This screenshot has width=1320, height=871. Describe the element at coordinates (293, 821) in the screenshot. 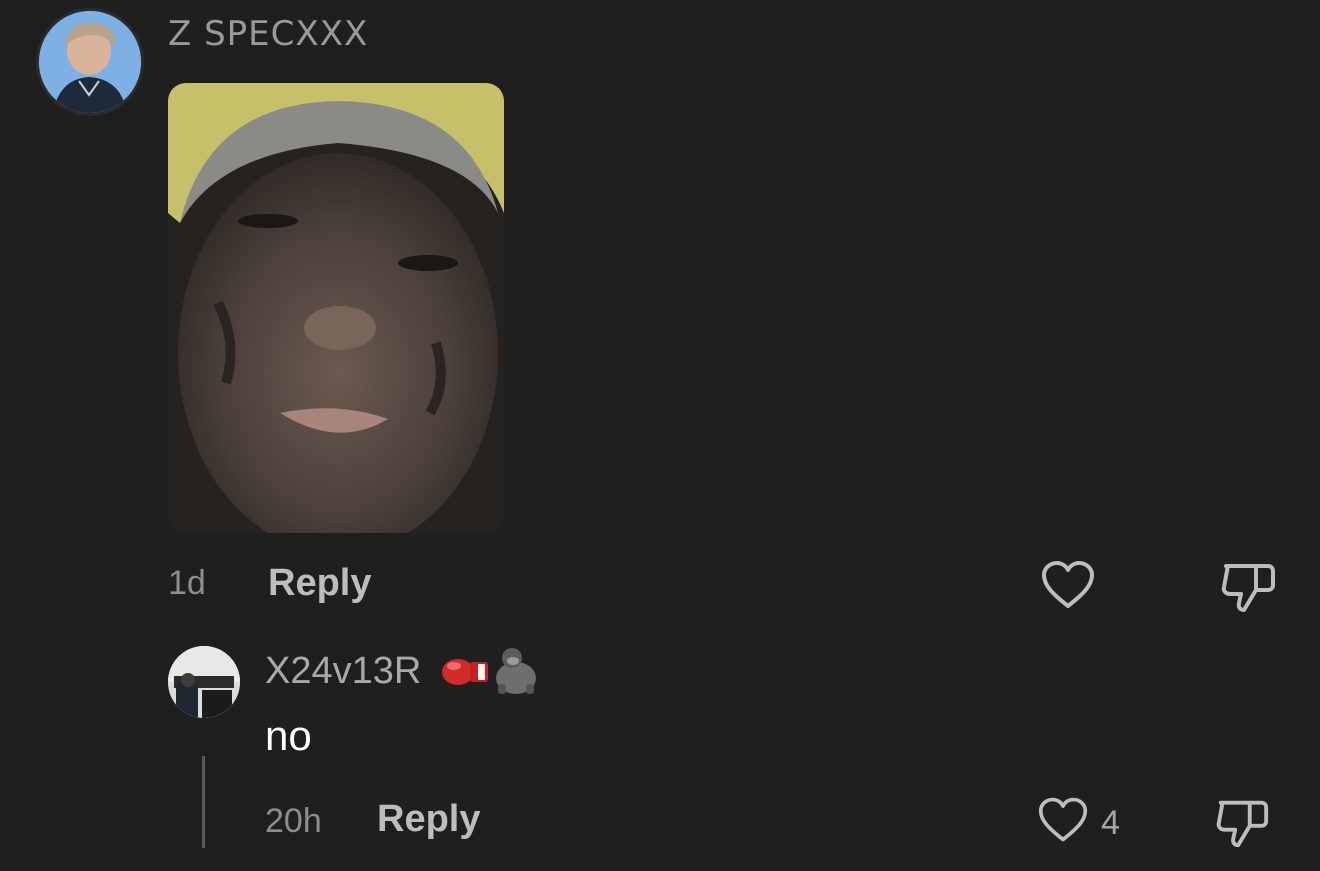

I see `reply-timestamp: 20h` at that location.